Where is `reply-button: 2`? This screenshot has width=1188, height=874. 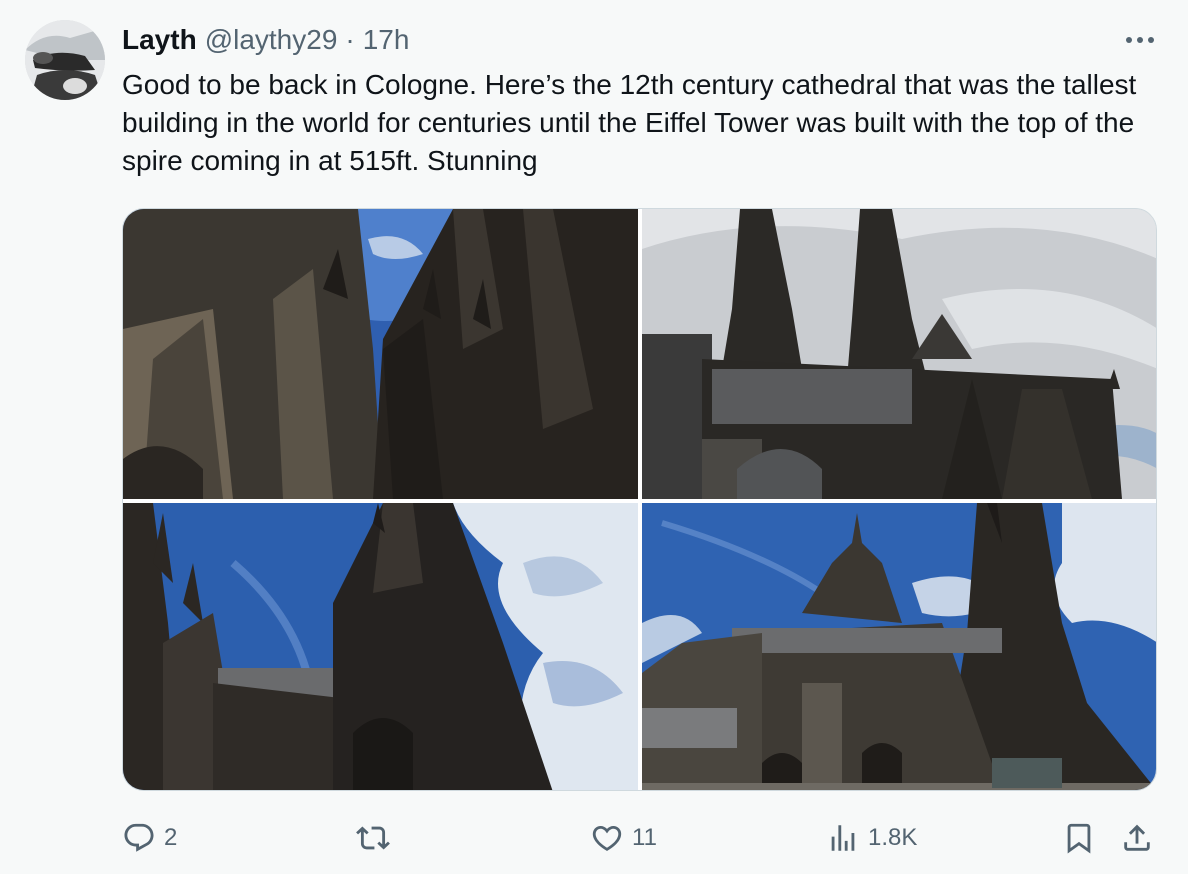 reply-button: 2 is located at coordinates (149, 838).